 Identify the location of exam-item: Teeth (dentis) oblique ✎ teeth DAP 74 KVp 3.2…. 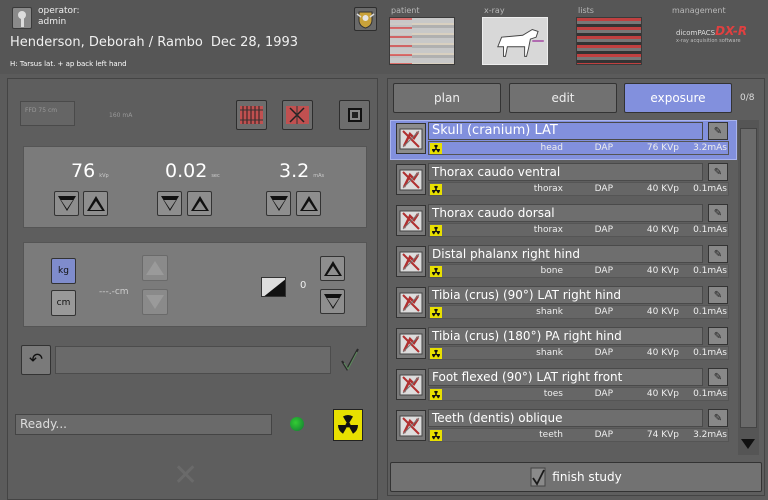
(562, 426).